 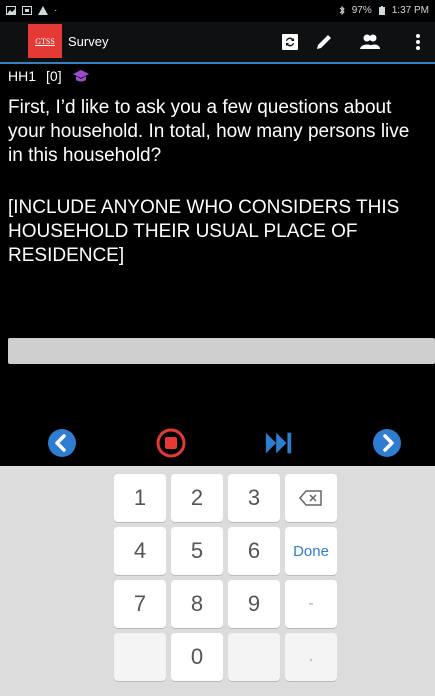 I want to click on navigation-bar, so click(x=217, y=443).